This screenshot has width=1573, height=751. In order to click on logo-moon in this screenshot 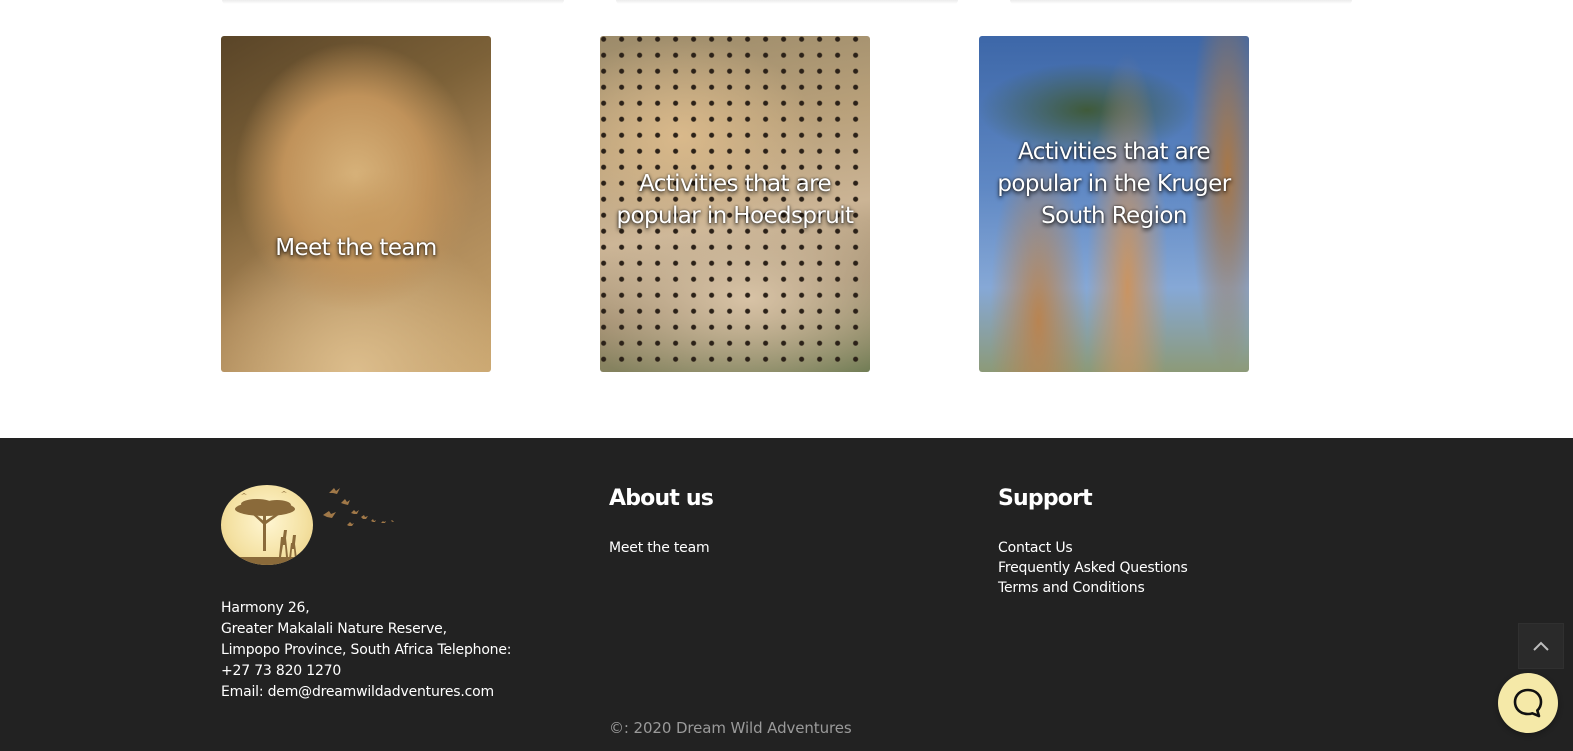, I will do `click(267, 525)`.